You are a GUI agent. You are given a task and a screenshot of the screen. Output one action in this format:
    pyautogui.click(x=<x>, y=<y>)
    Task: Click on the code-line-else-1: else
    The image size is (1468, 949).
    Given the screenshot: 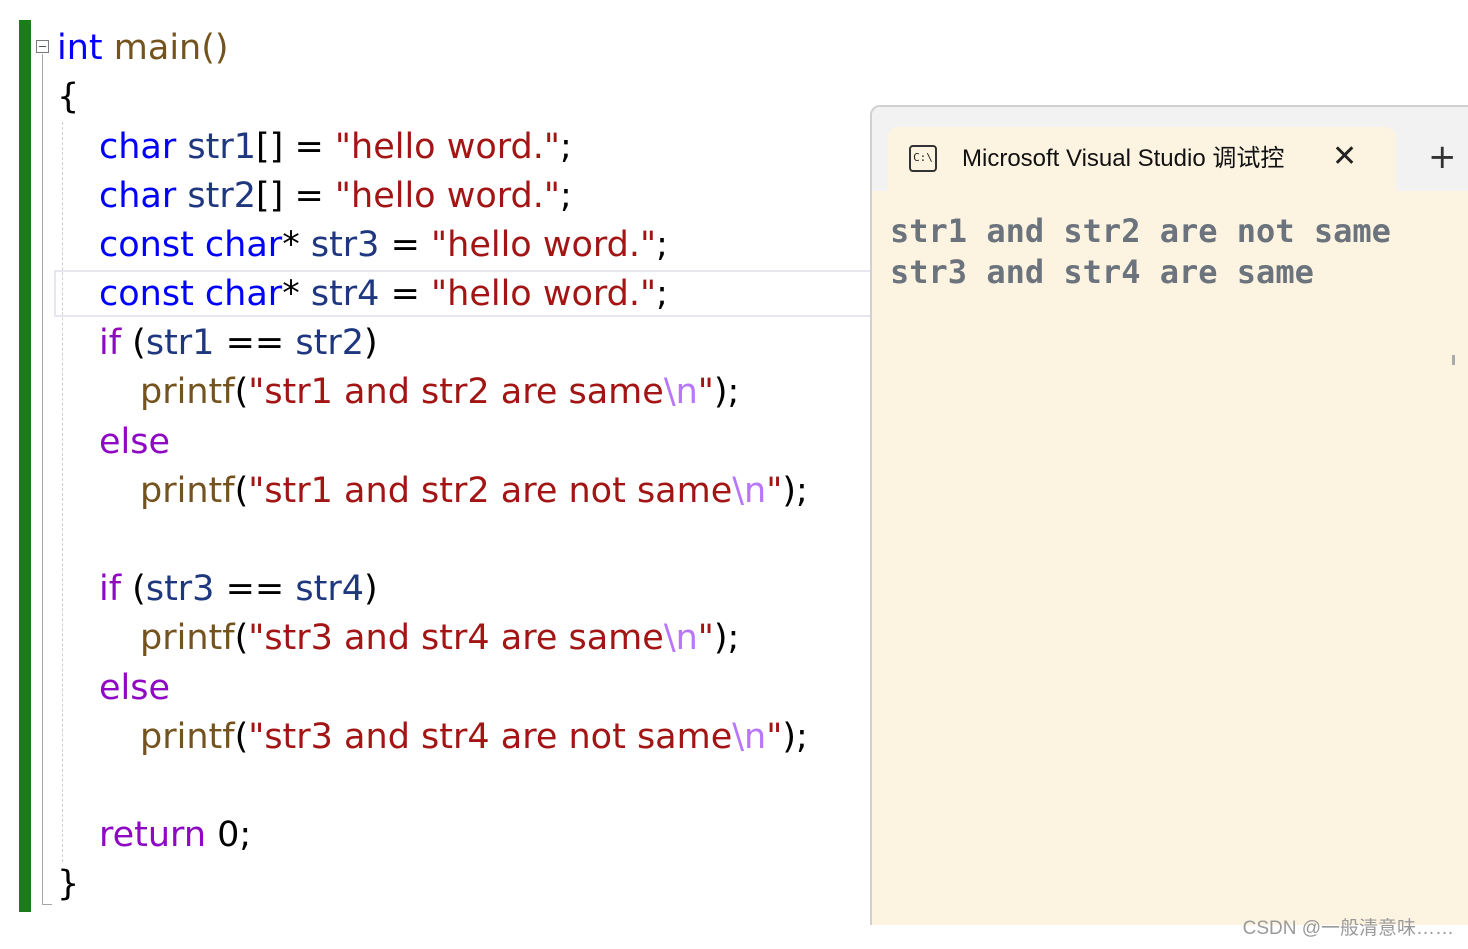 What is the action you would take?
    pyautogui.click(x=134, y=442)
    